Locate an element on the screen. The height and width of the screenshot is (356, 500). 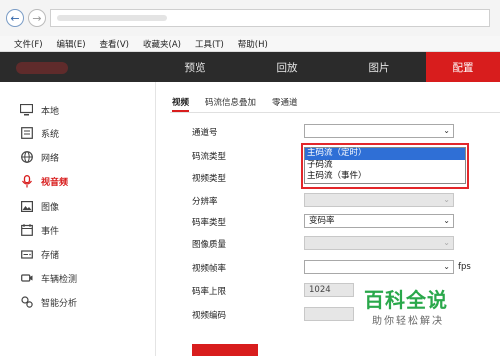
video-encoding-label: 视频编码 is located at coordinates (209, 316).